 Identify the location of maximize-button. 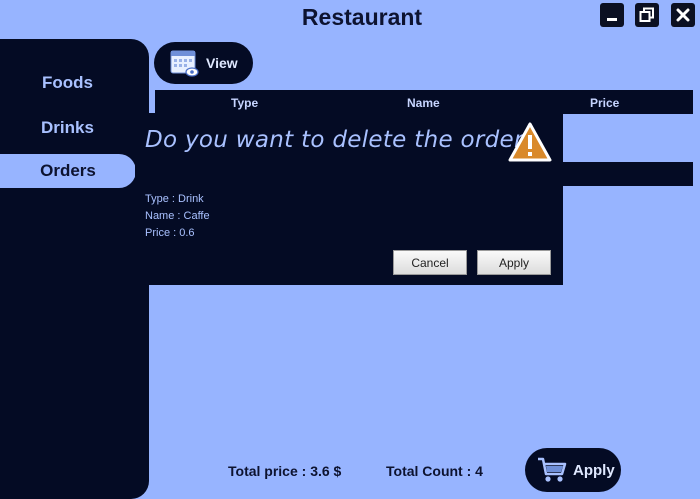
(647, 15).